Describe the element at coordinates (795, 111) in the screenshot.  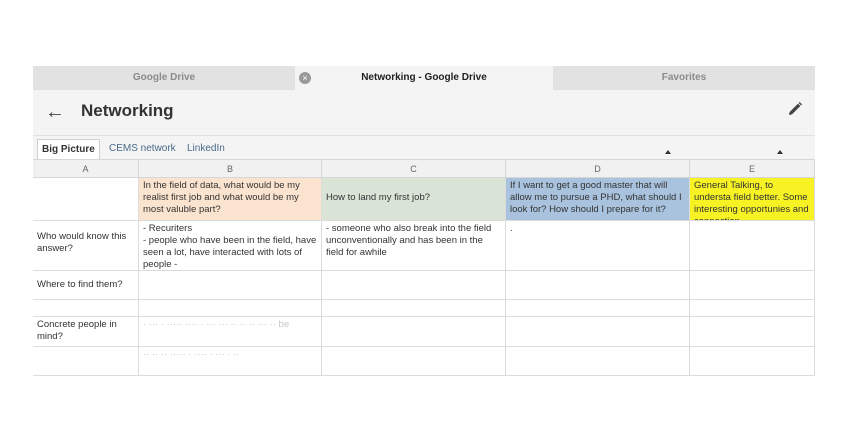
I see `pencil-icon` at that location.